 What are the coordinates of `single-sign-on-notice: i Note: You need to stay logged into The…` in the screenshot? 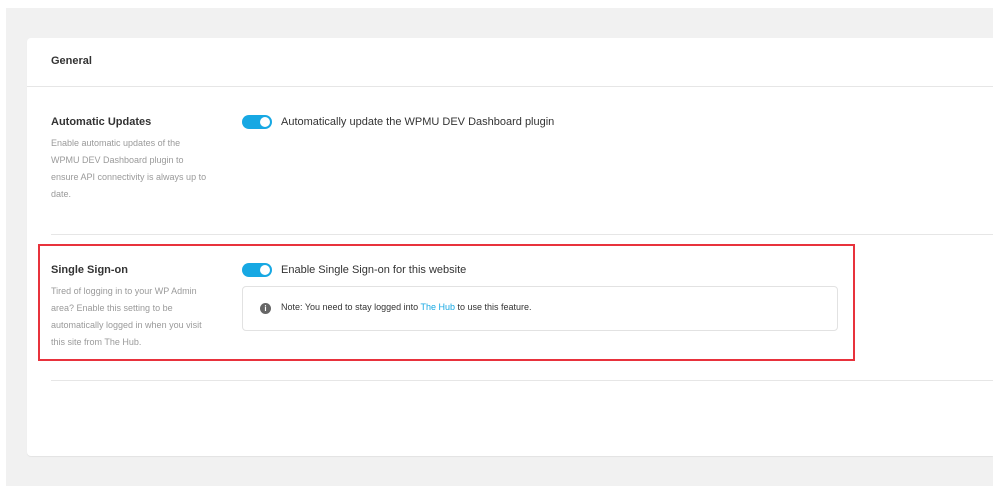 It's located at (540, 308).